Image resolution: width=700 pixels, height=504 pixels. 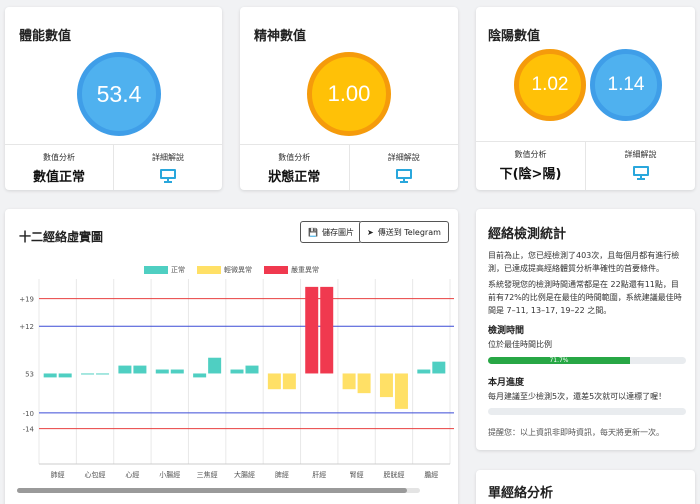 What do you see at coordinates (26, 327) in the screenshot?
I see `y-tick-label: +12` at bounding box center [26, 327].